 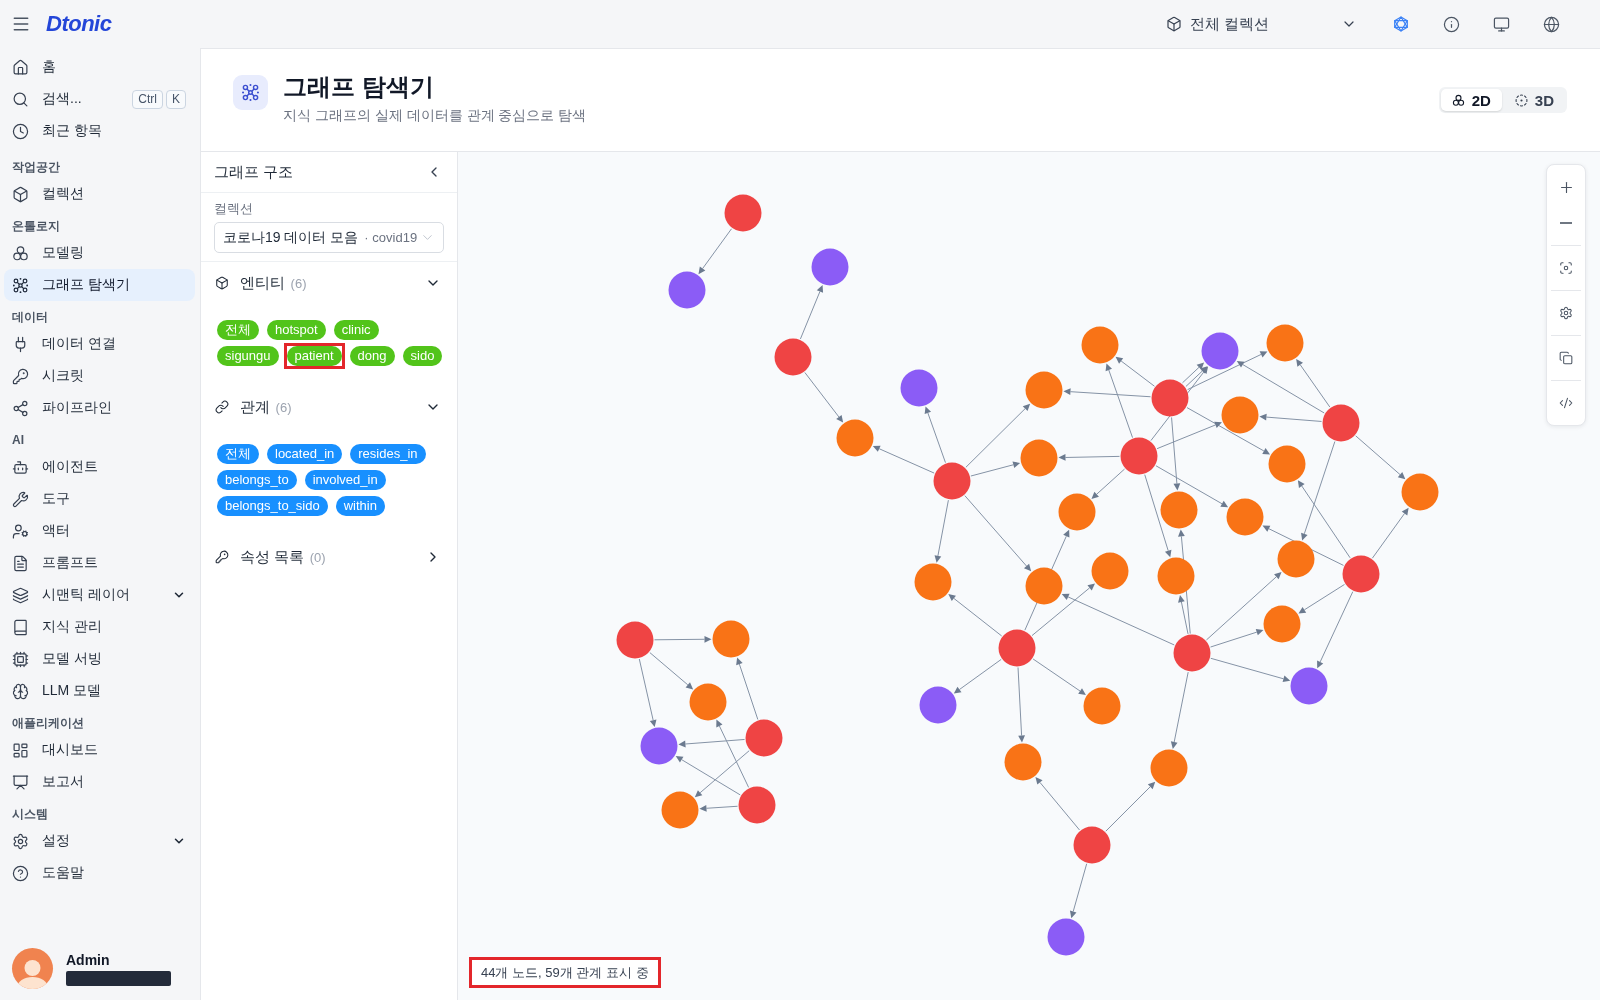 What do you see at coordinates (99, 408) in the screenshot?
I see `nav-item: 파이프라인` at bounding box center [99, 408].